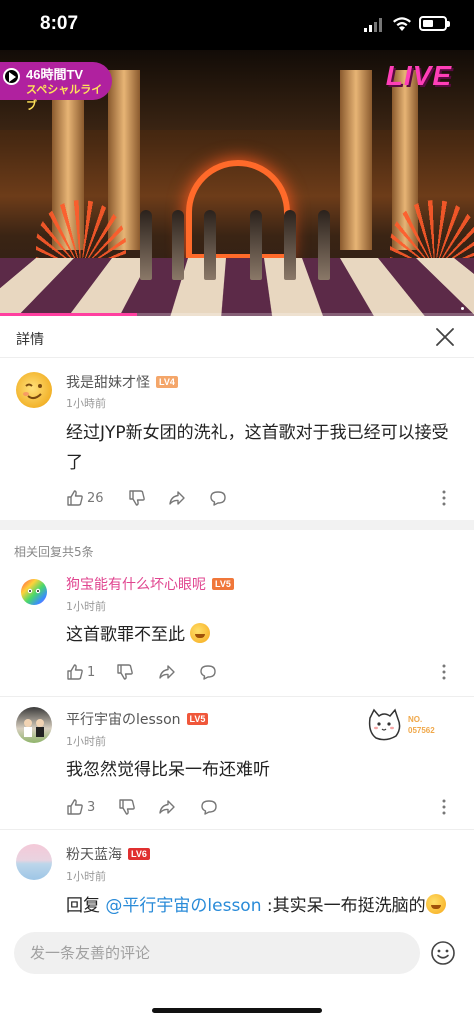 The height and width of the screenshot is (1024, 474). I want to click on reply-content: 回复 @平行宇宙のlesson :其实呆一布挺洗脑的, so click(261, 906).